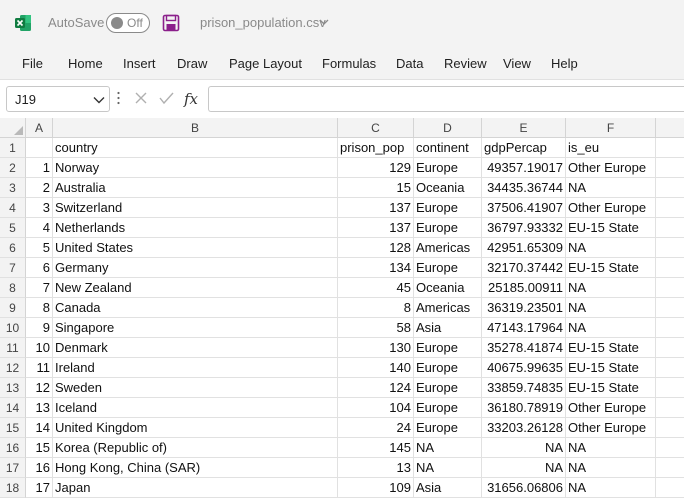  What do you see at coordinates (195, 348) in the screenshot?
I see `table-cell: Denmark` at bounding box center [195, 348].